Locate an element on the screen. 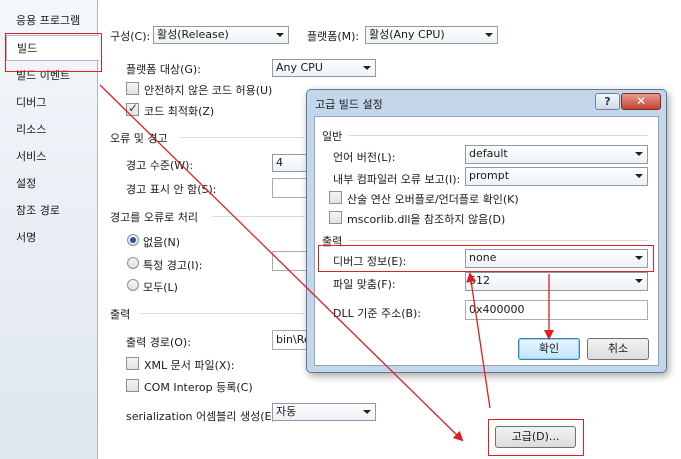 This screenshot has height=459, width=681. dialog-title: 고급 빌드 설정 is located at coordinates (349, 104).